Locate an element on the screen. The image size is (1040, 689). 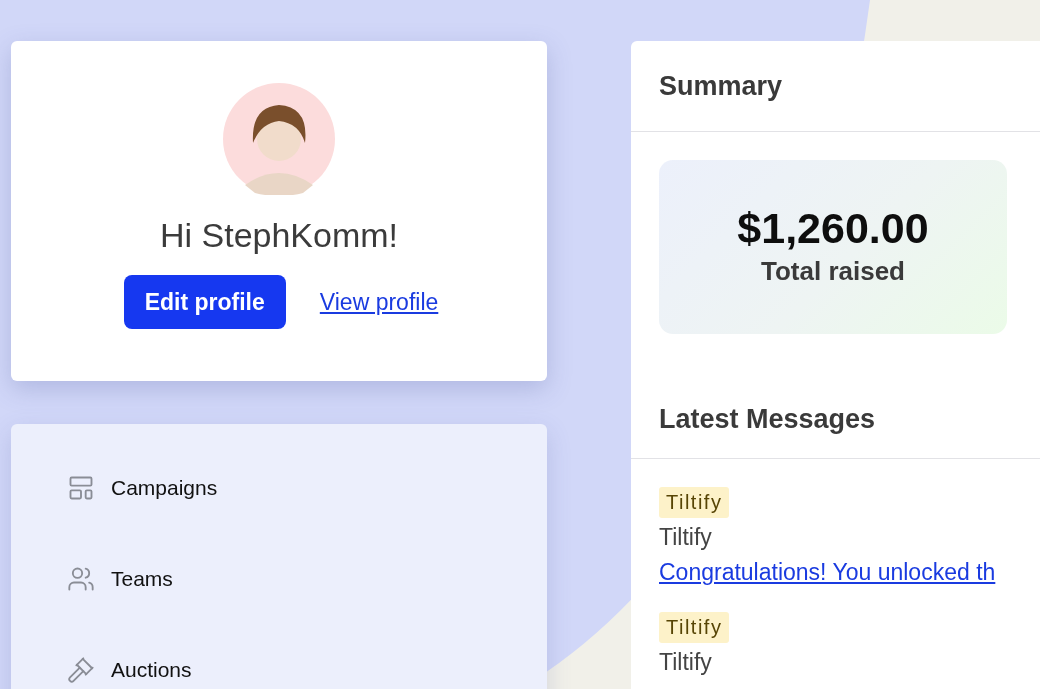
layout-icon is located at coordinates (81, 488).